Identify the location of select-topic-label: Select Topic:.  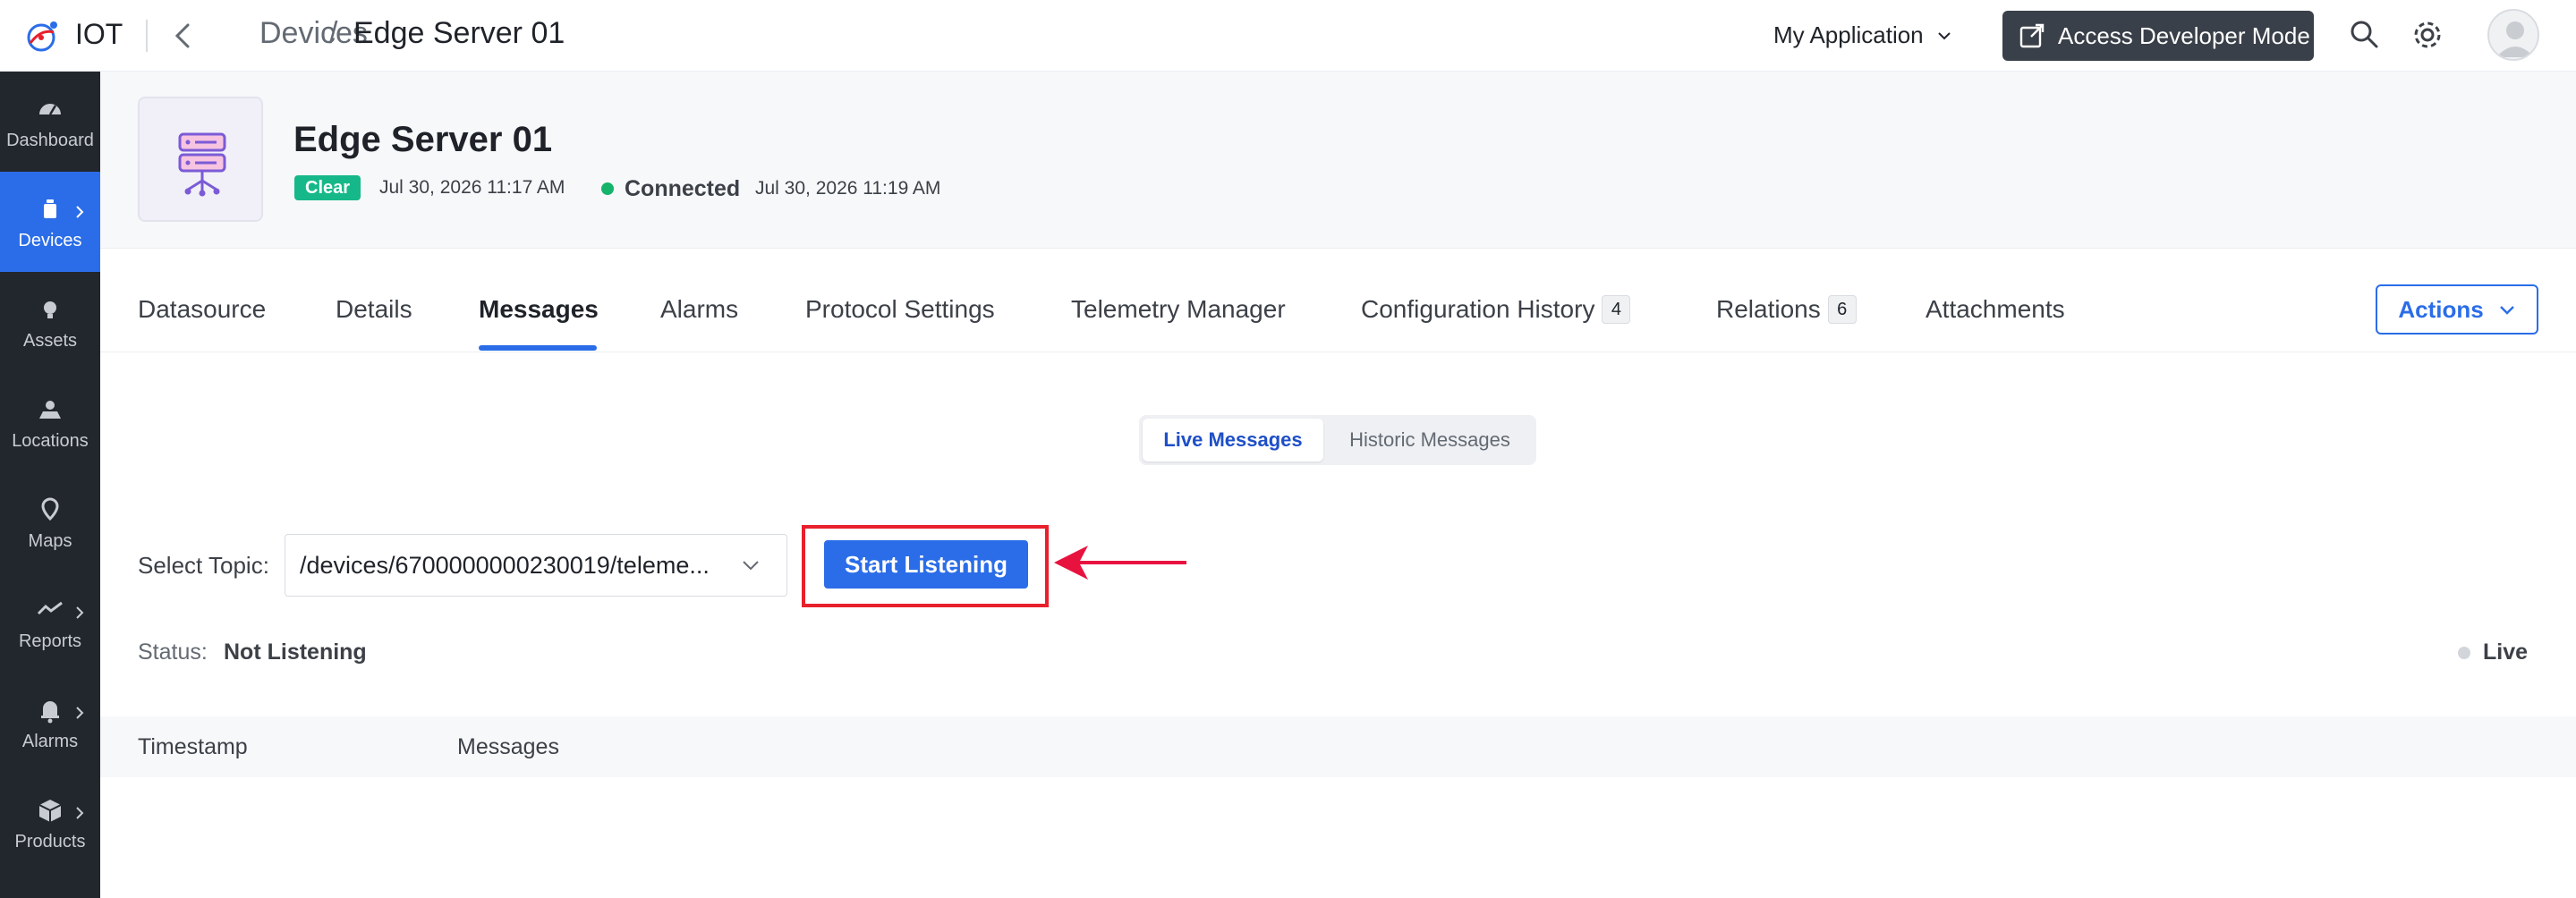
(203, 565).